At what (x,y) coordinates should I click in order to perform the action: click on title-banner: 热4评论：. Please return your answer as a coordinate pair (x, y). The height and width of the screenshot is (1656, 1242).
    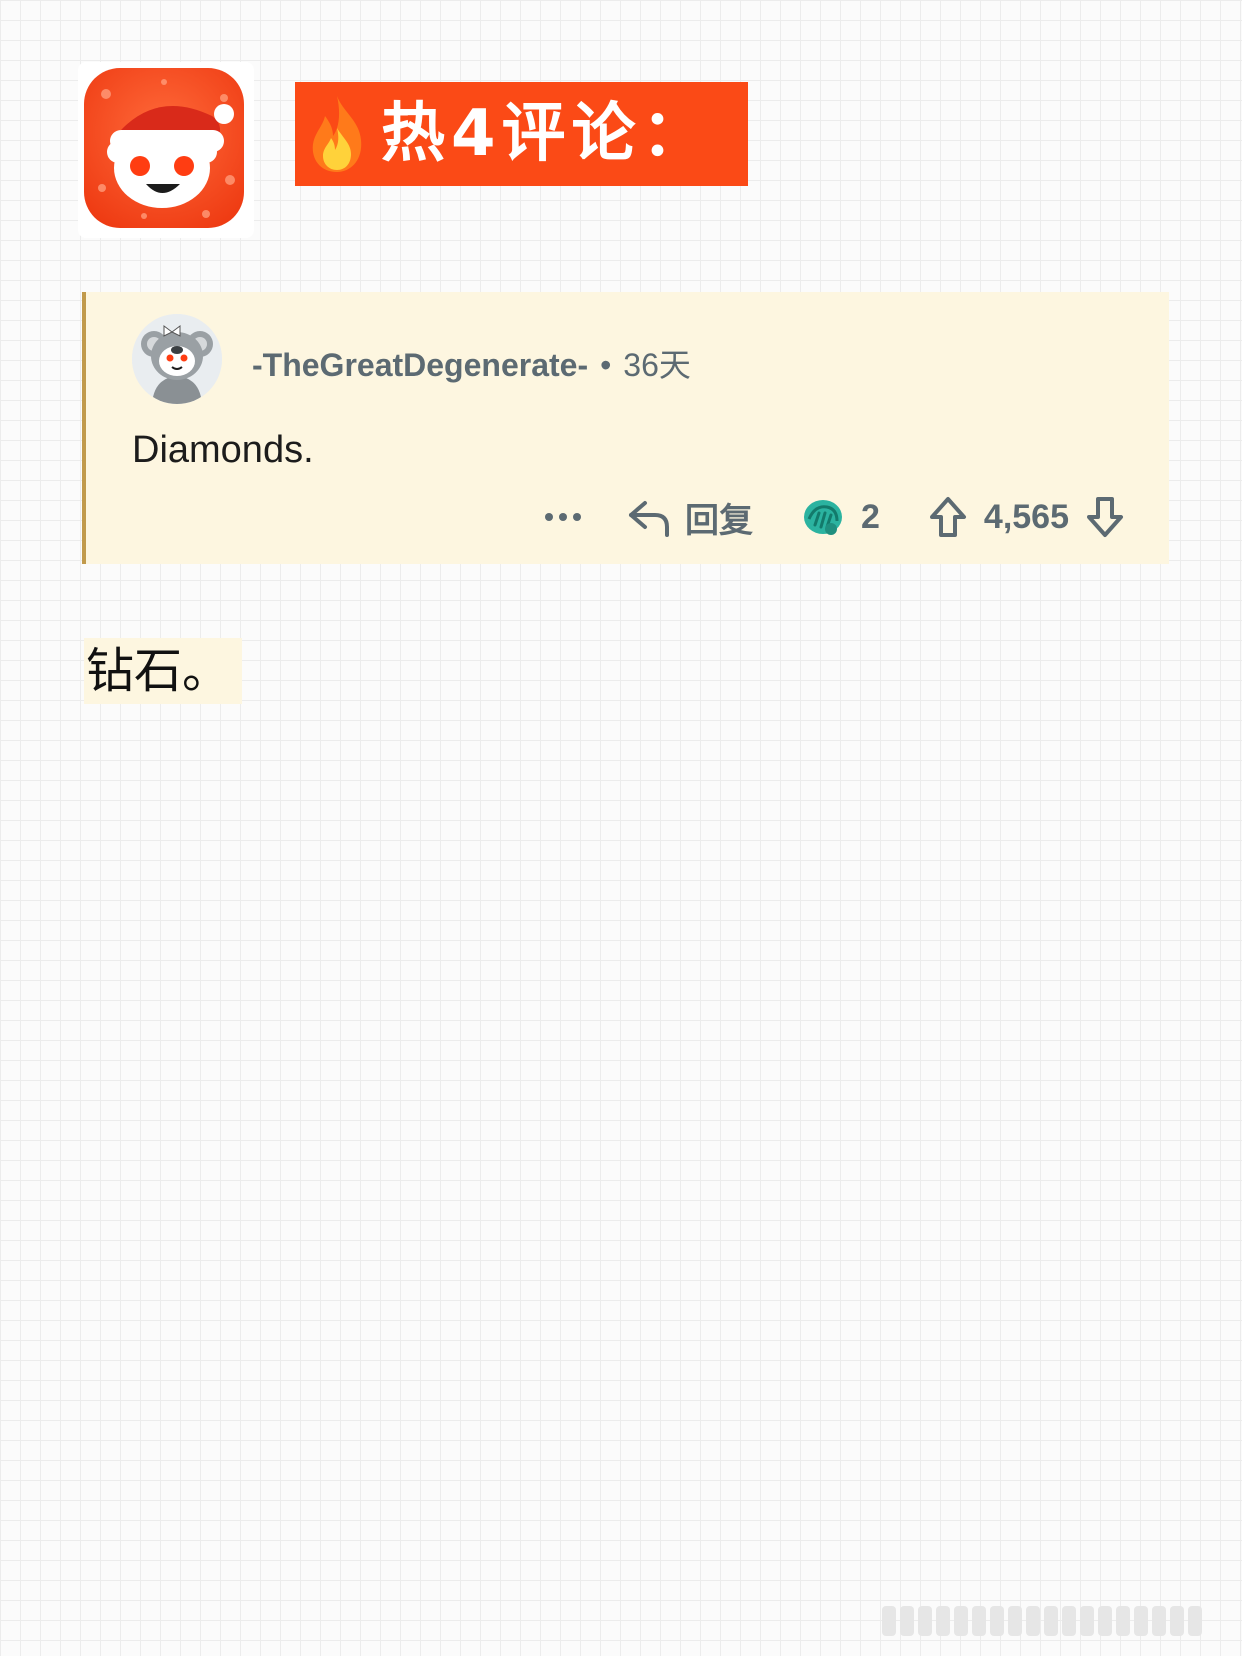
    Looking at the image, I should click on (521, 134).